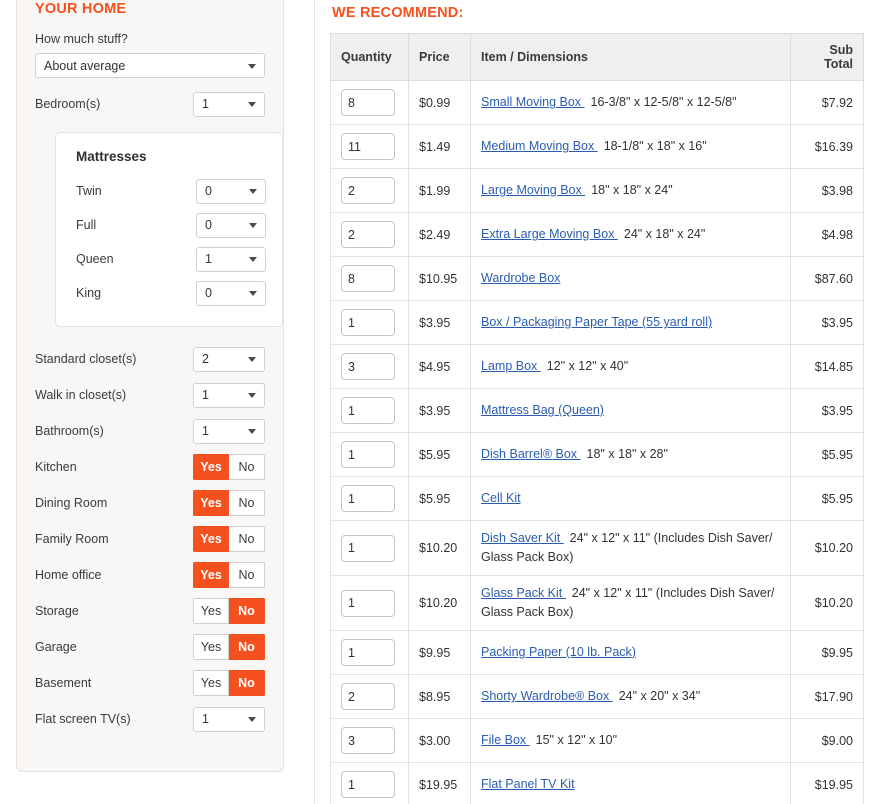 This screenshot has width=894, height=804. I want to click on item-link: Mattress Bag (Queen), so click(542, 410).